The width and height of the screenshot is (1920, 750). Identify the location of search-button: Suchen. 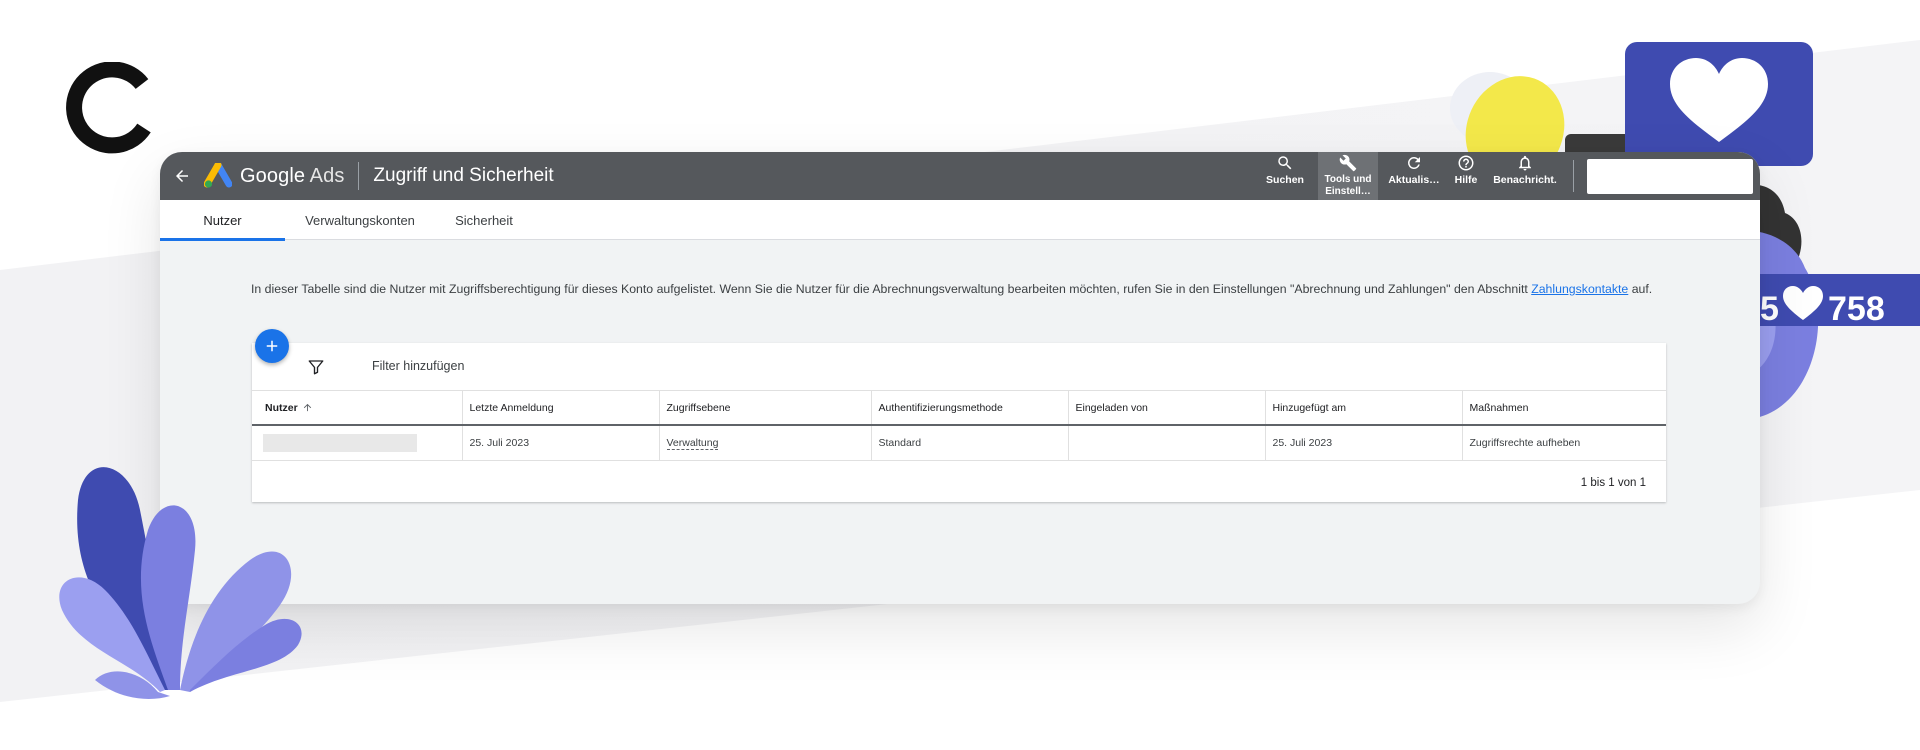
(1285, 176).